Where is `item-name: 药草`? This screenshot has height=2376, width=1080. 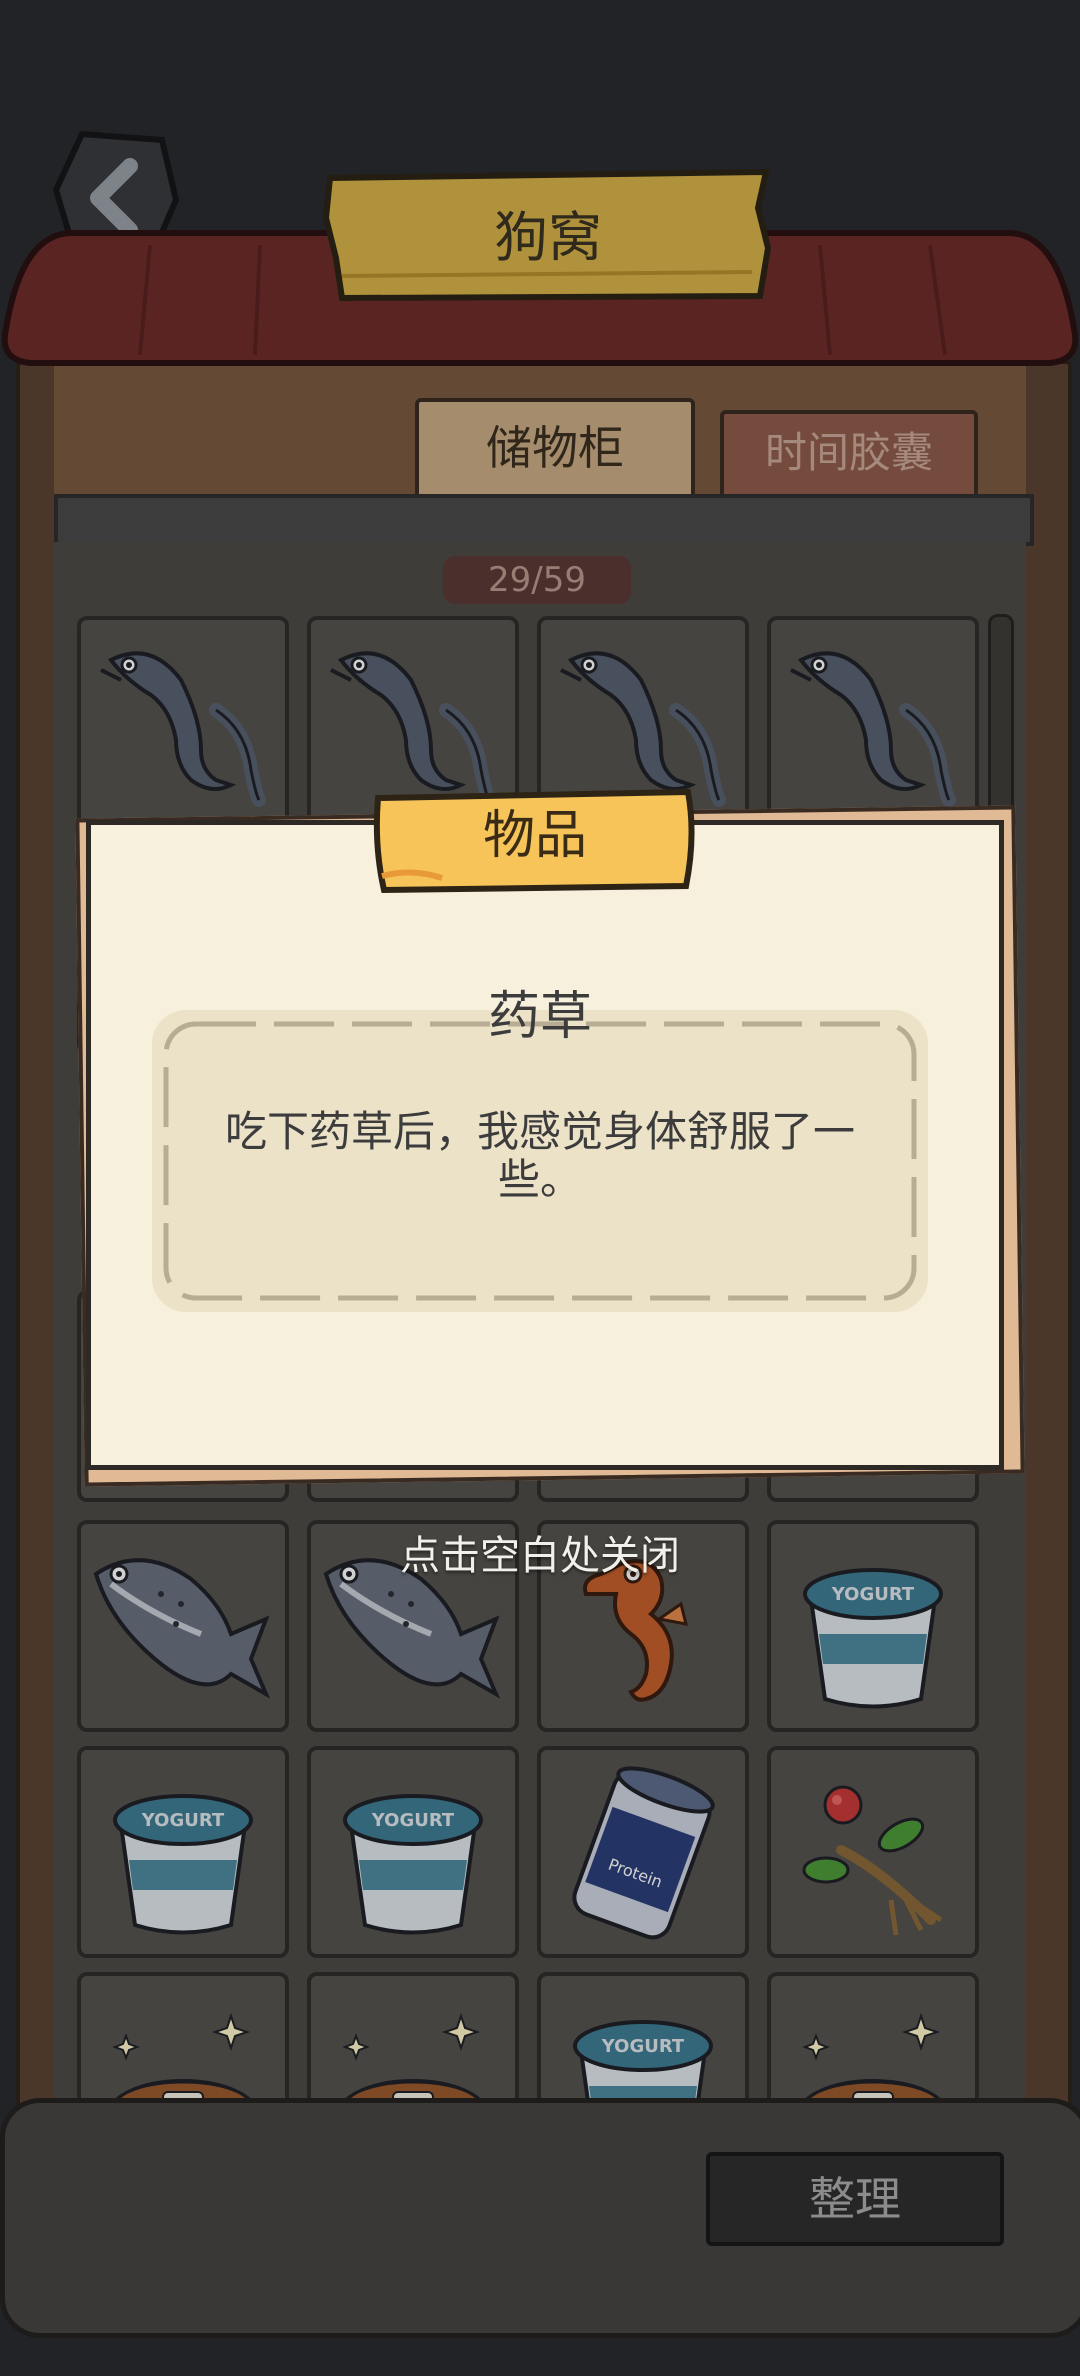
item-name: 药草 is located at coordinates (539, 1017).